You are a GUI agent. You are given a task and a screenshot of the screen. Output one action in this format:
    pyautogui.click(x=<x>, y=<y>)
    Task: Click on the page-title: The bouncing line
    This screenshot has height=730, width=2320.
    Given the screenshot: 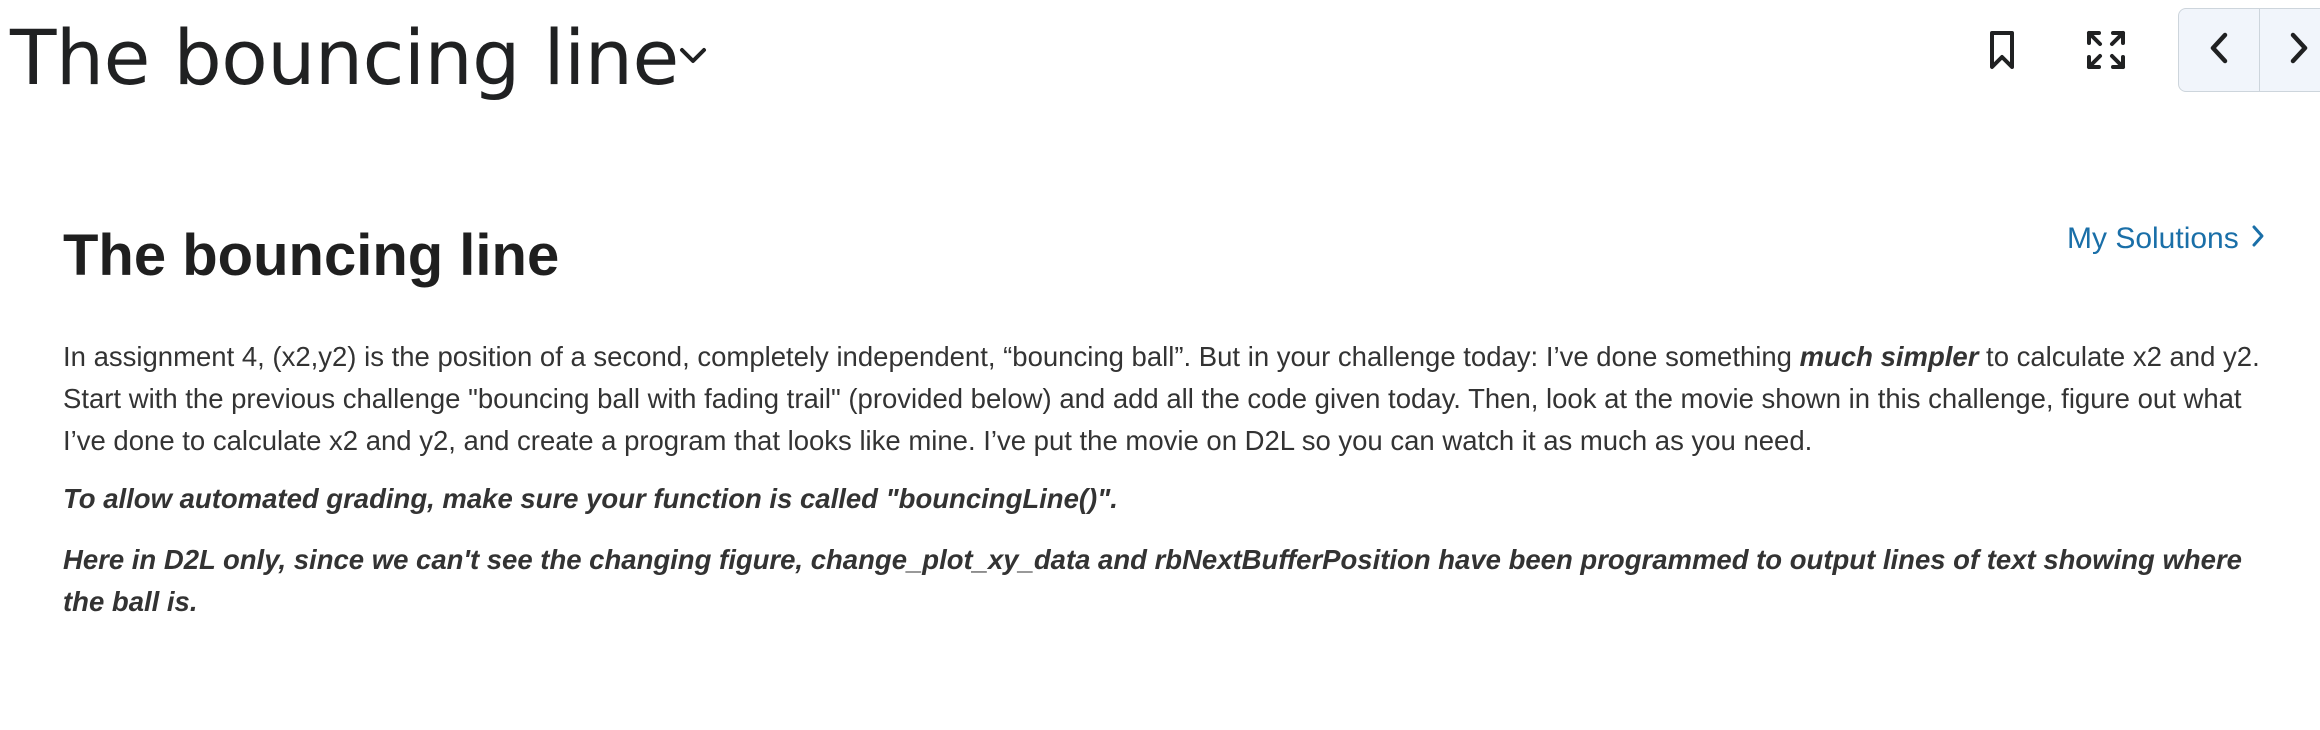 What is the action you would take?
    pyautogui.click(x=344, y=57)
    